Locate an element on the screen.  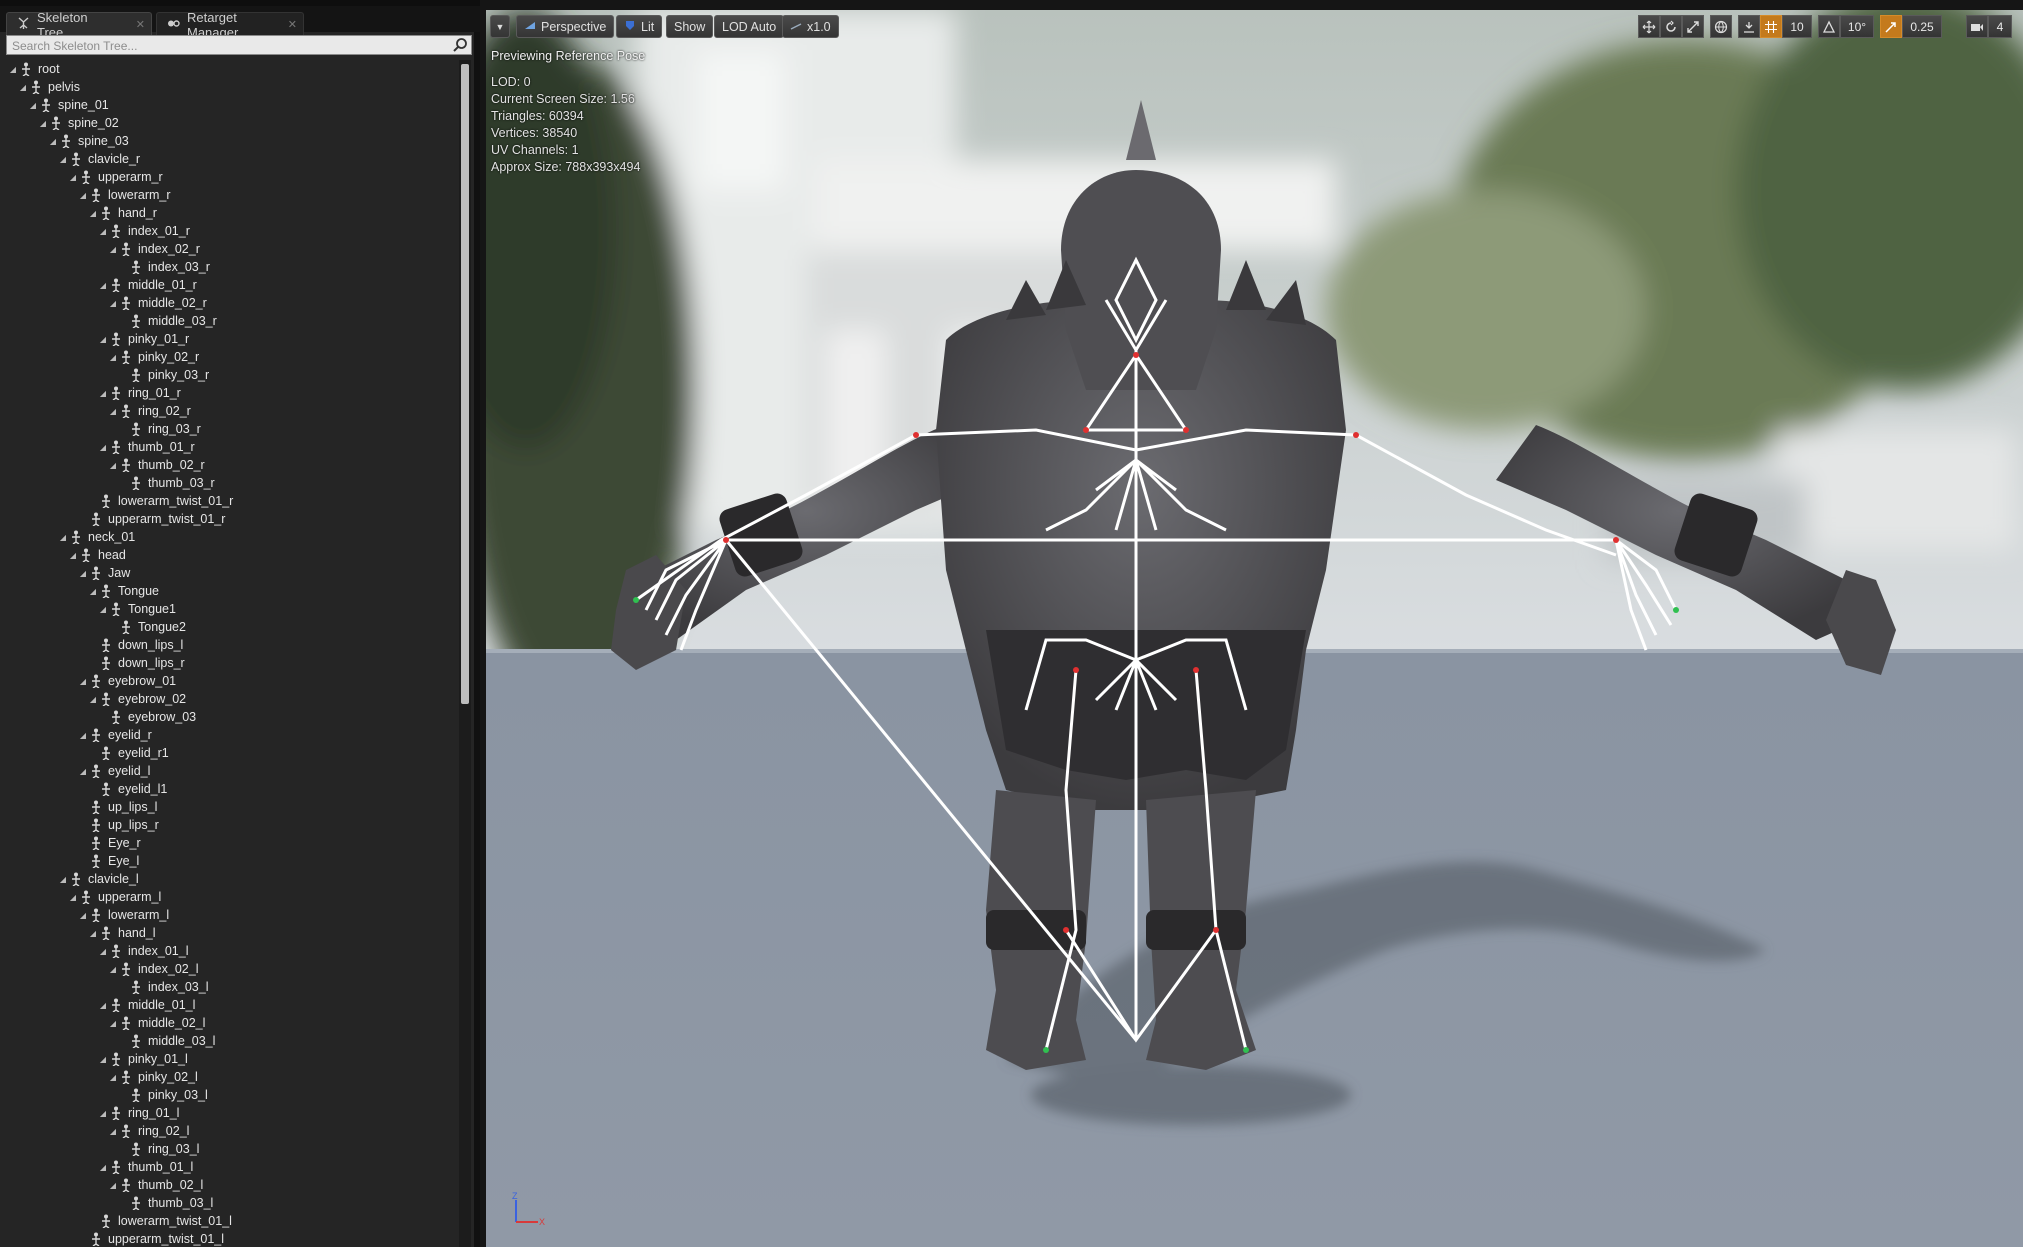
tree-row: ◢ eyebrow_01 is located at coordinates (127, 681).